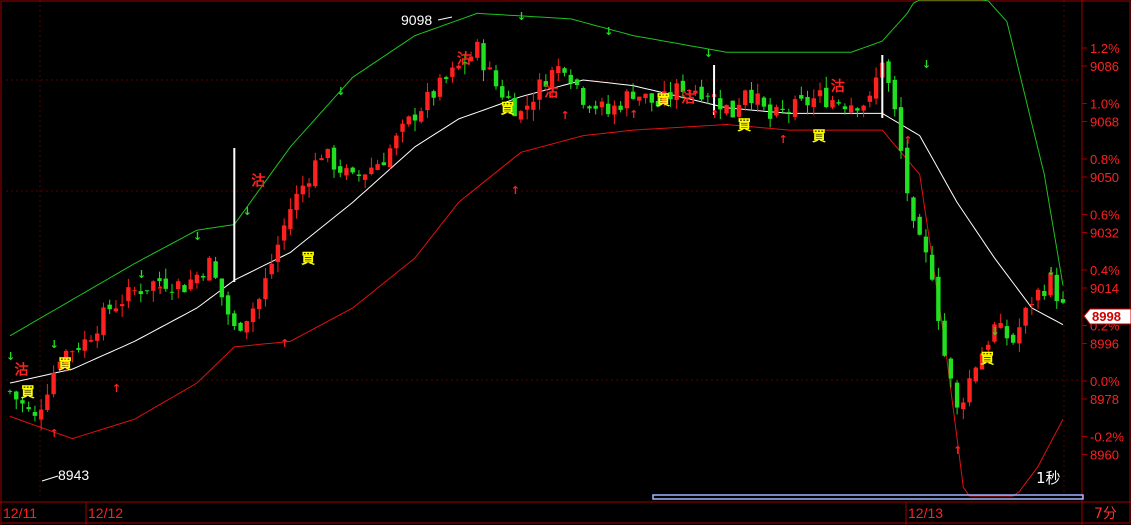 The height and width of the screenshot is (525, 1131). What do you see at coordinates (1104, 344) in the screenshot?
I see `axis-price-label: 8996` at bounding box center [1104, 344].